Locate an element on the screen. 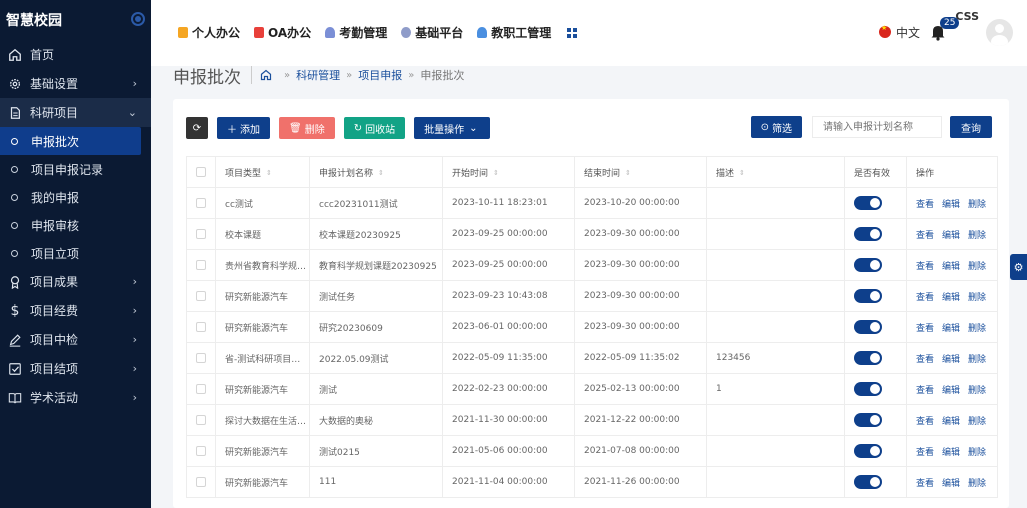 Image resolution: width=1027 pixels, height=508 pixels. refresh-button: ⟳ is located at coordinates (197, 128).